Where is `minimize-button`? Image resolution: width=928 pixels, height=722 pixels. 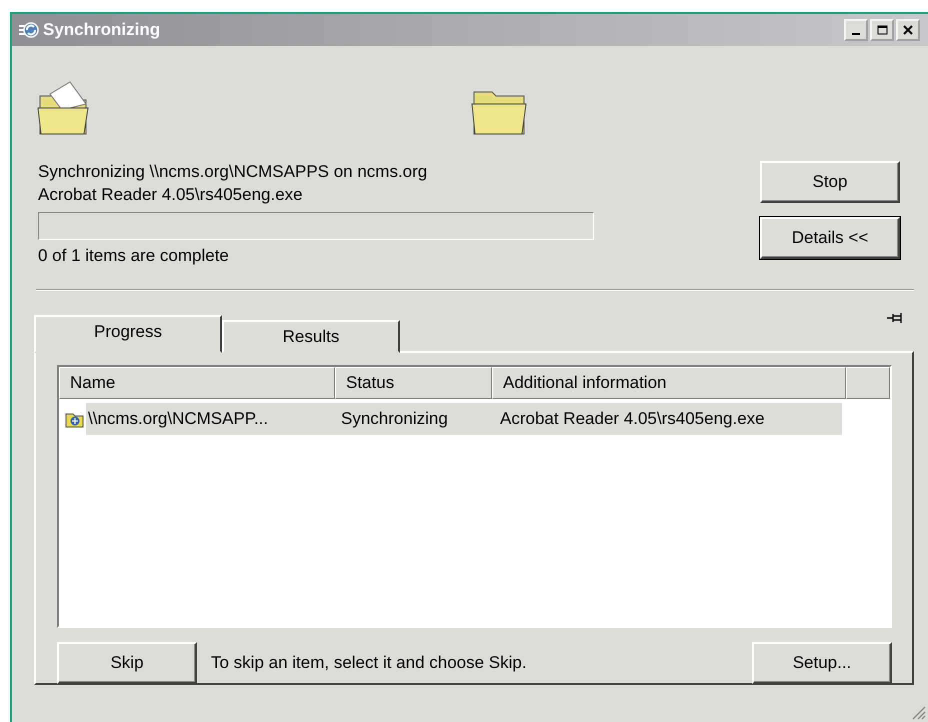
minimize-button is located at coordinates (856, 30).